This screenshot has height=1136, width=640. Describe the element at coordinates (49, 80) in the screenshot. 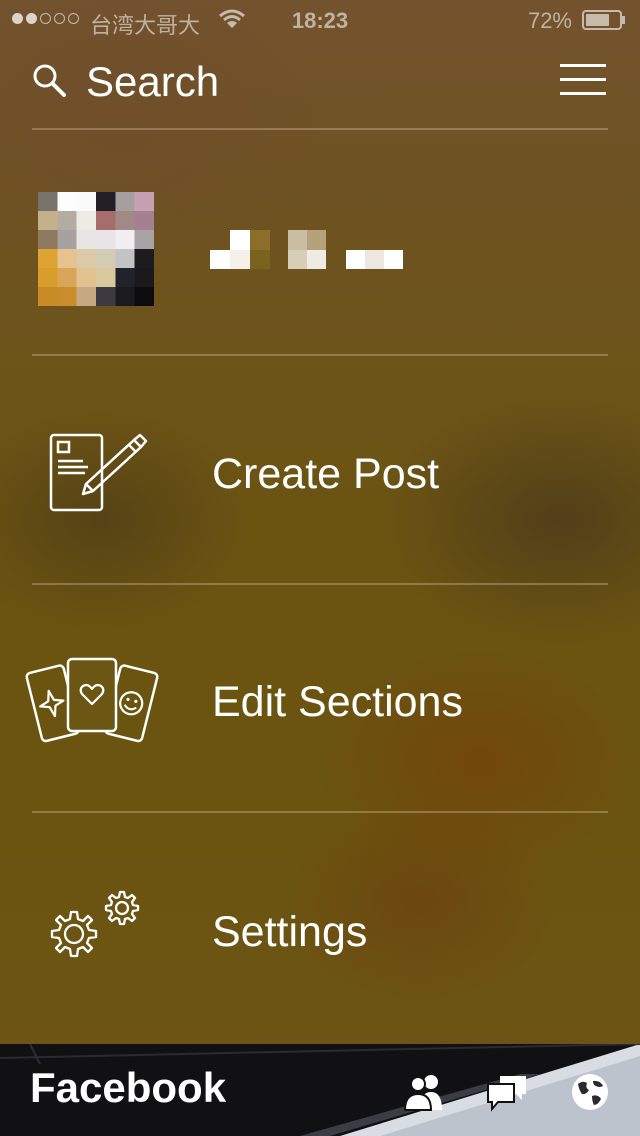

I see `search-icon` at that location.